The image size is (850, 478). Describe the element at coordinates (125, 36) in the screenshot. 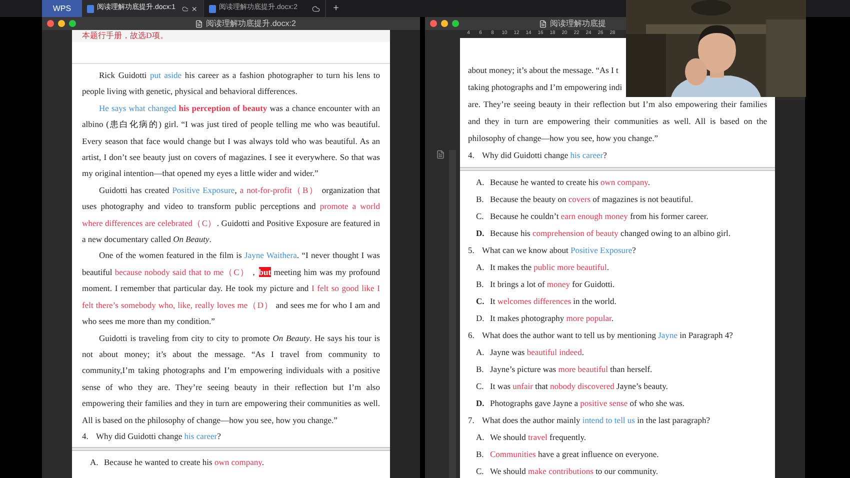

I see `answer-note: 本题行手册，故选D项。` at that location.